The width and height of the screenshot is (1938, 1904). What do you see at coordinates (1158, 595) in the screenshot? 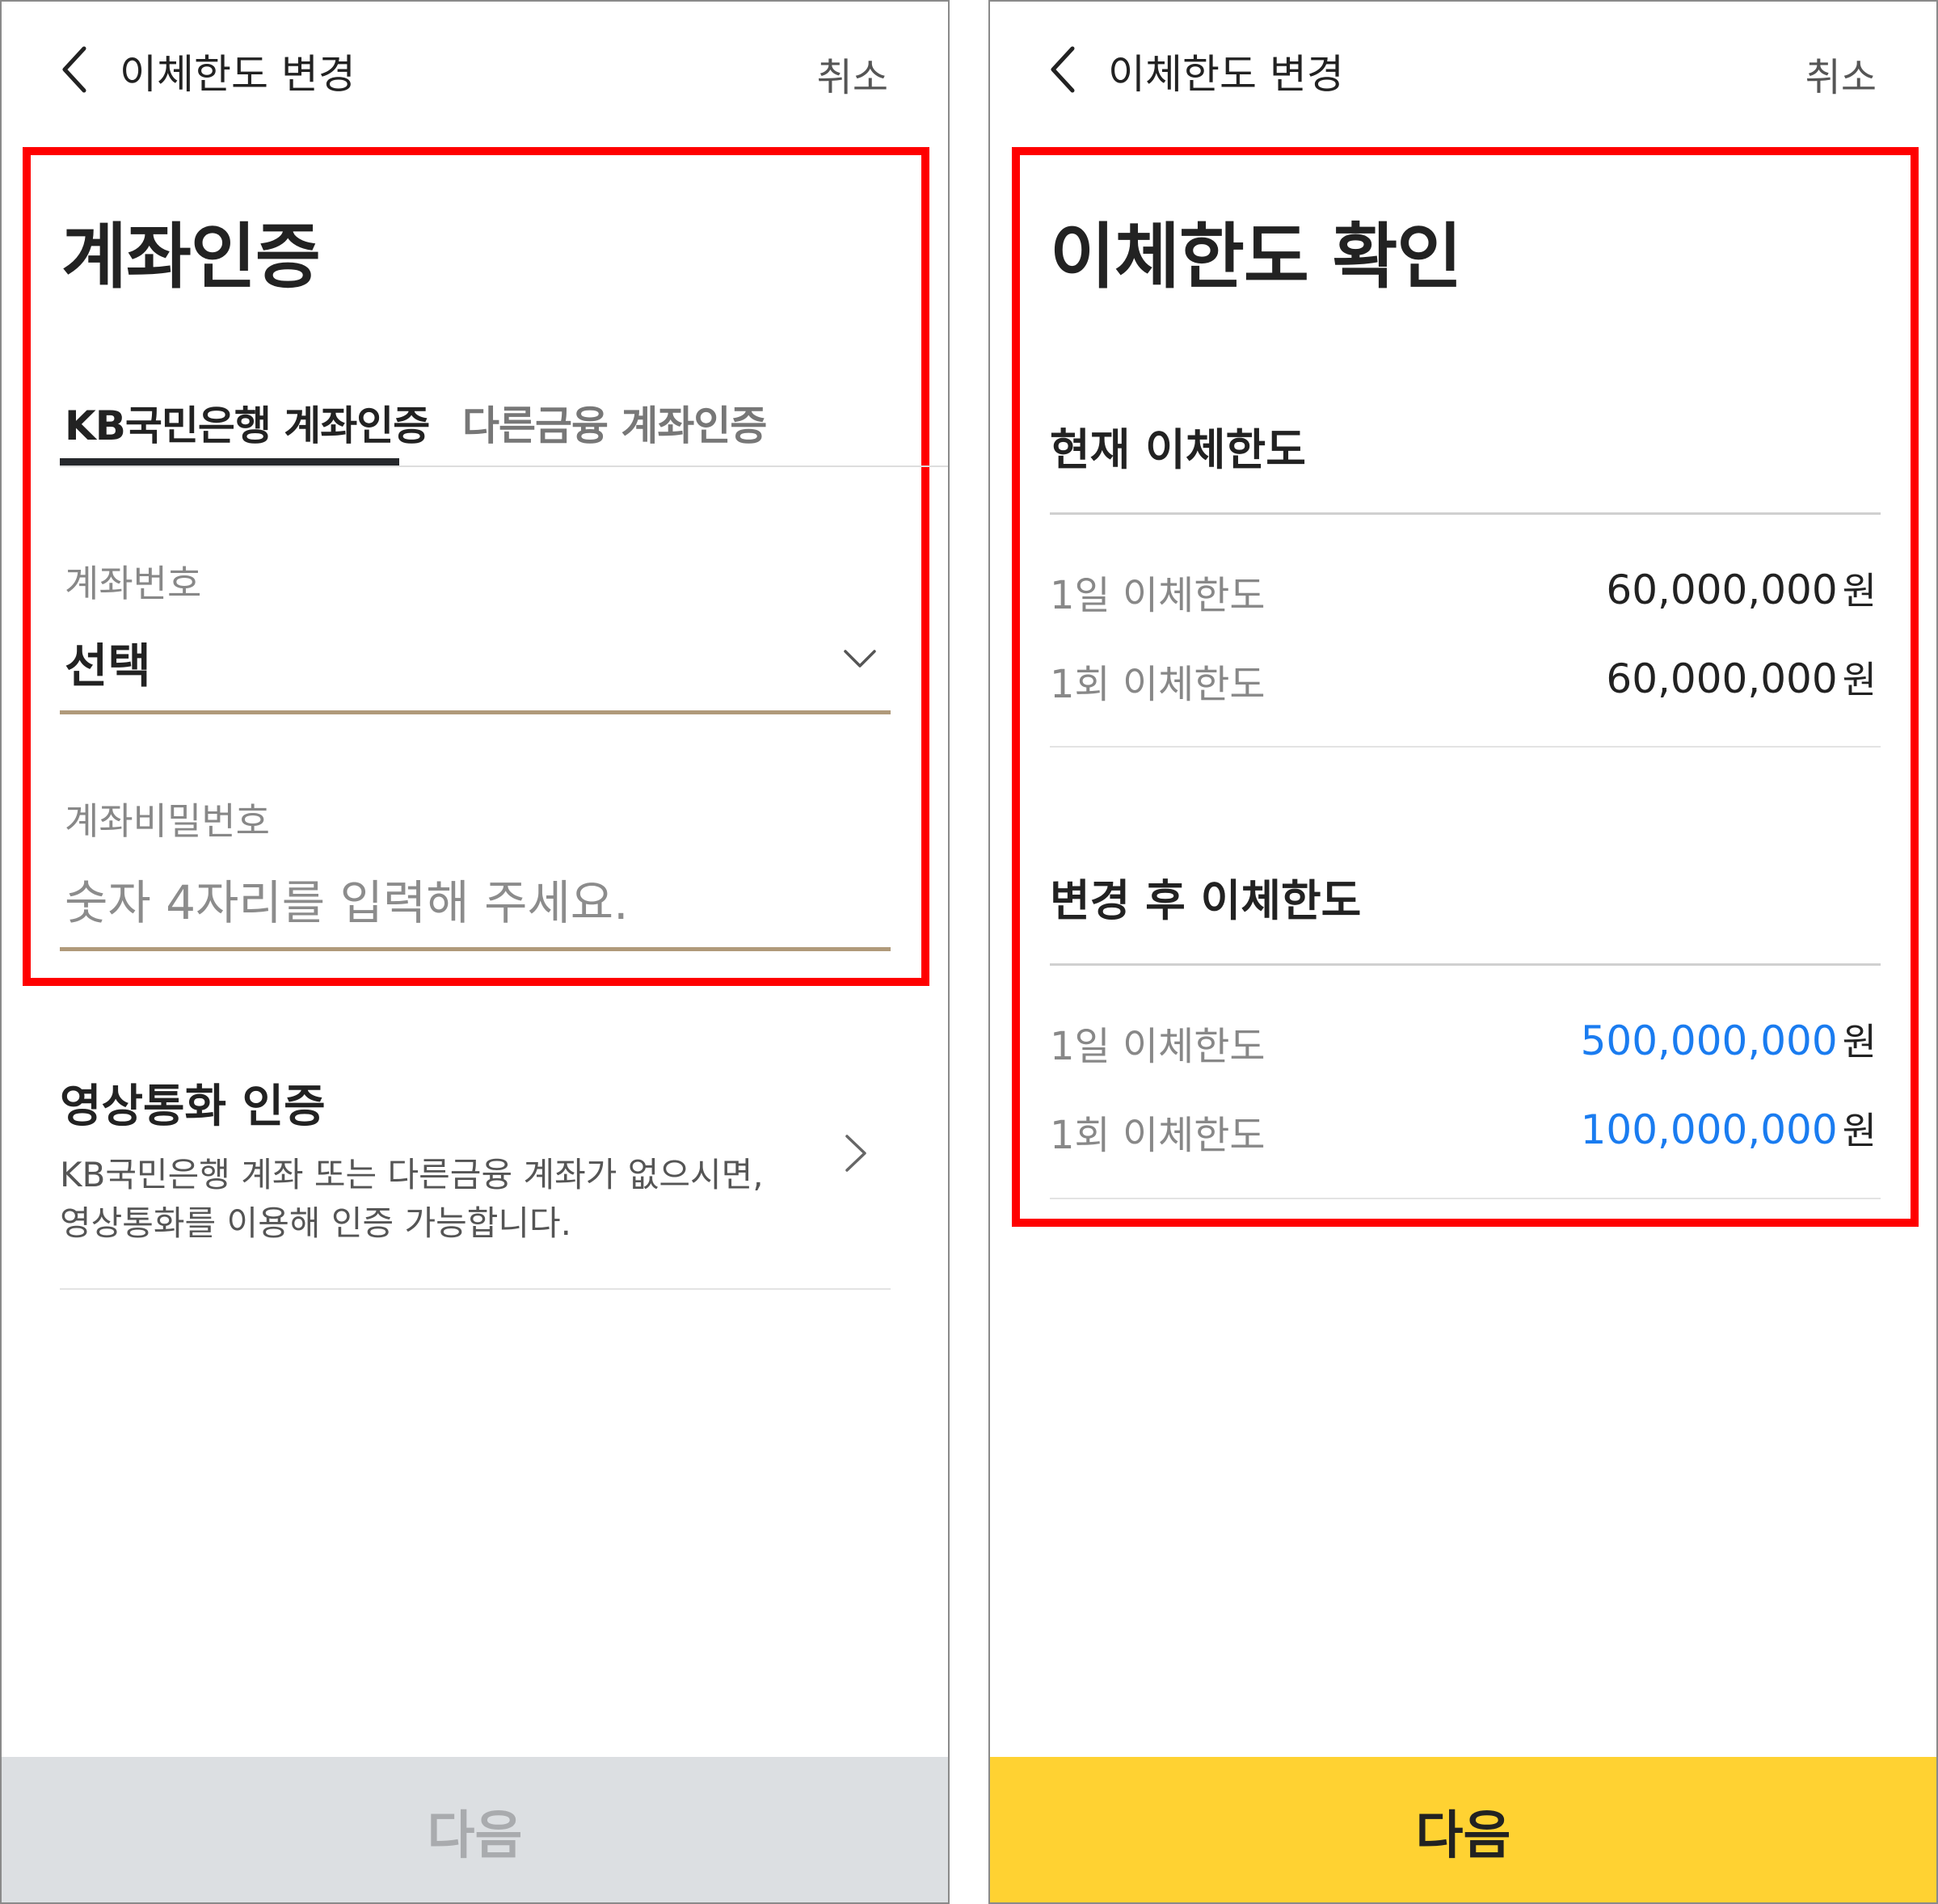
I see `current-daily-limit-label: 1일 이체한도` at bounding box center [1158, 595].